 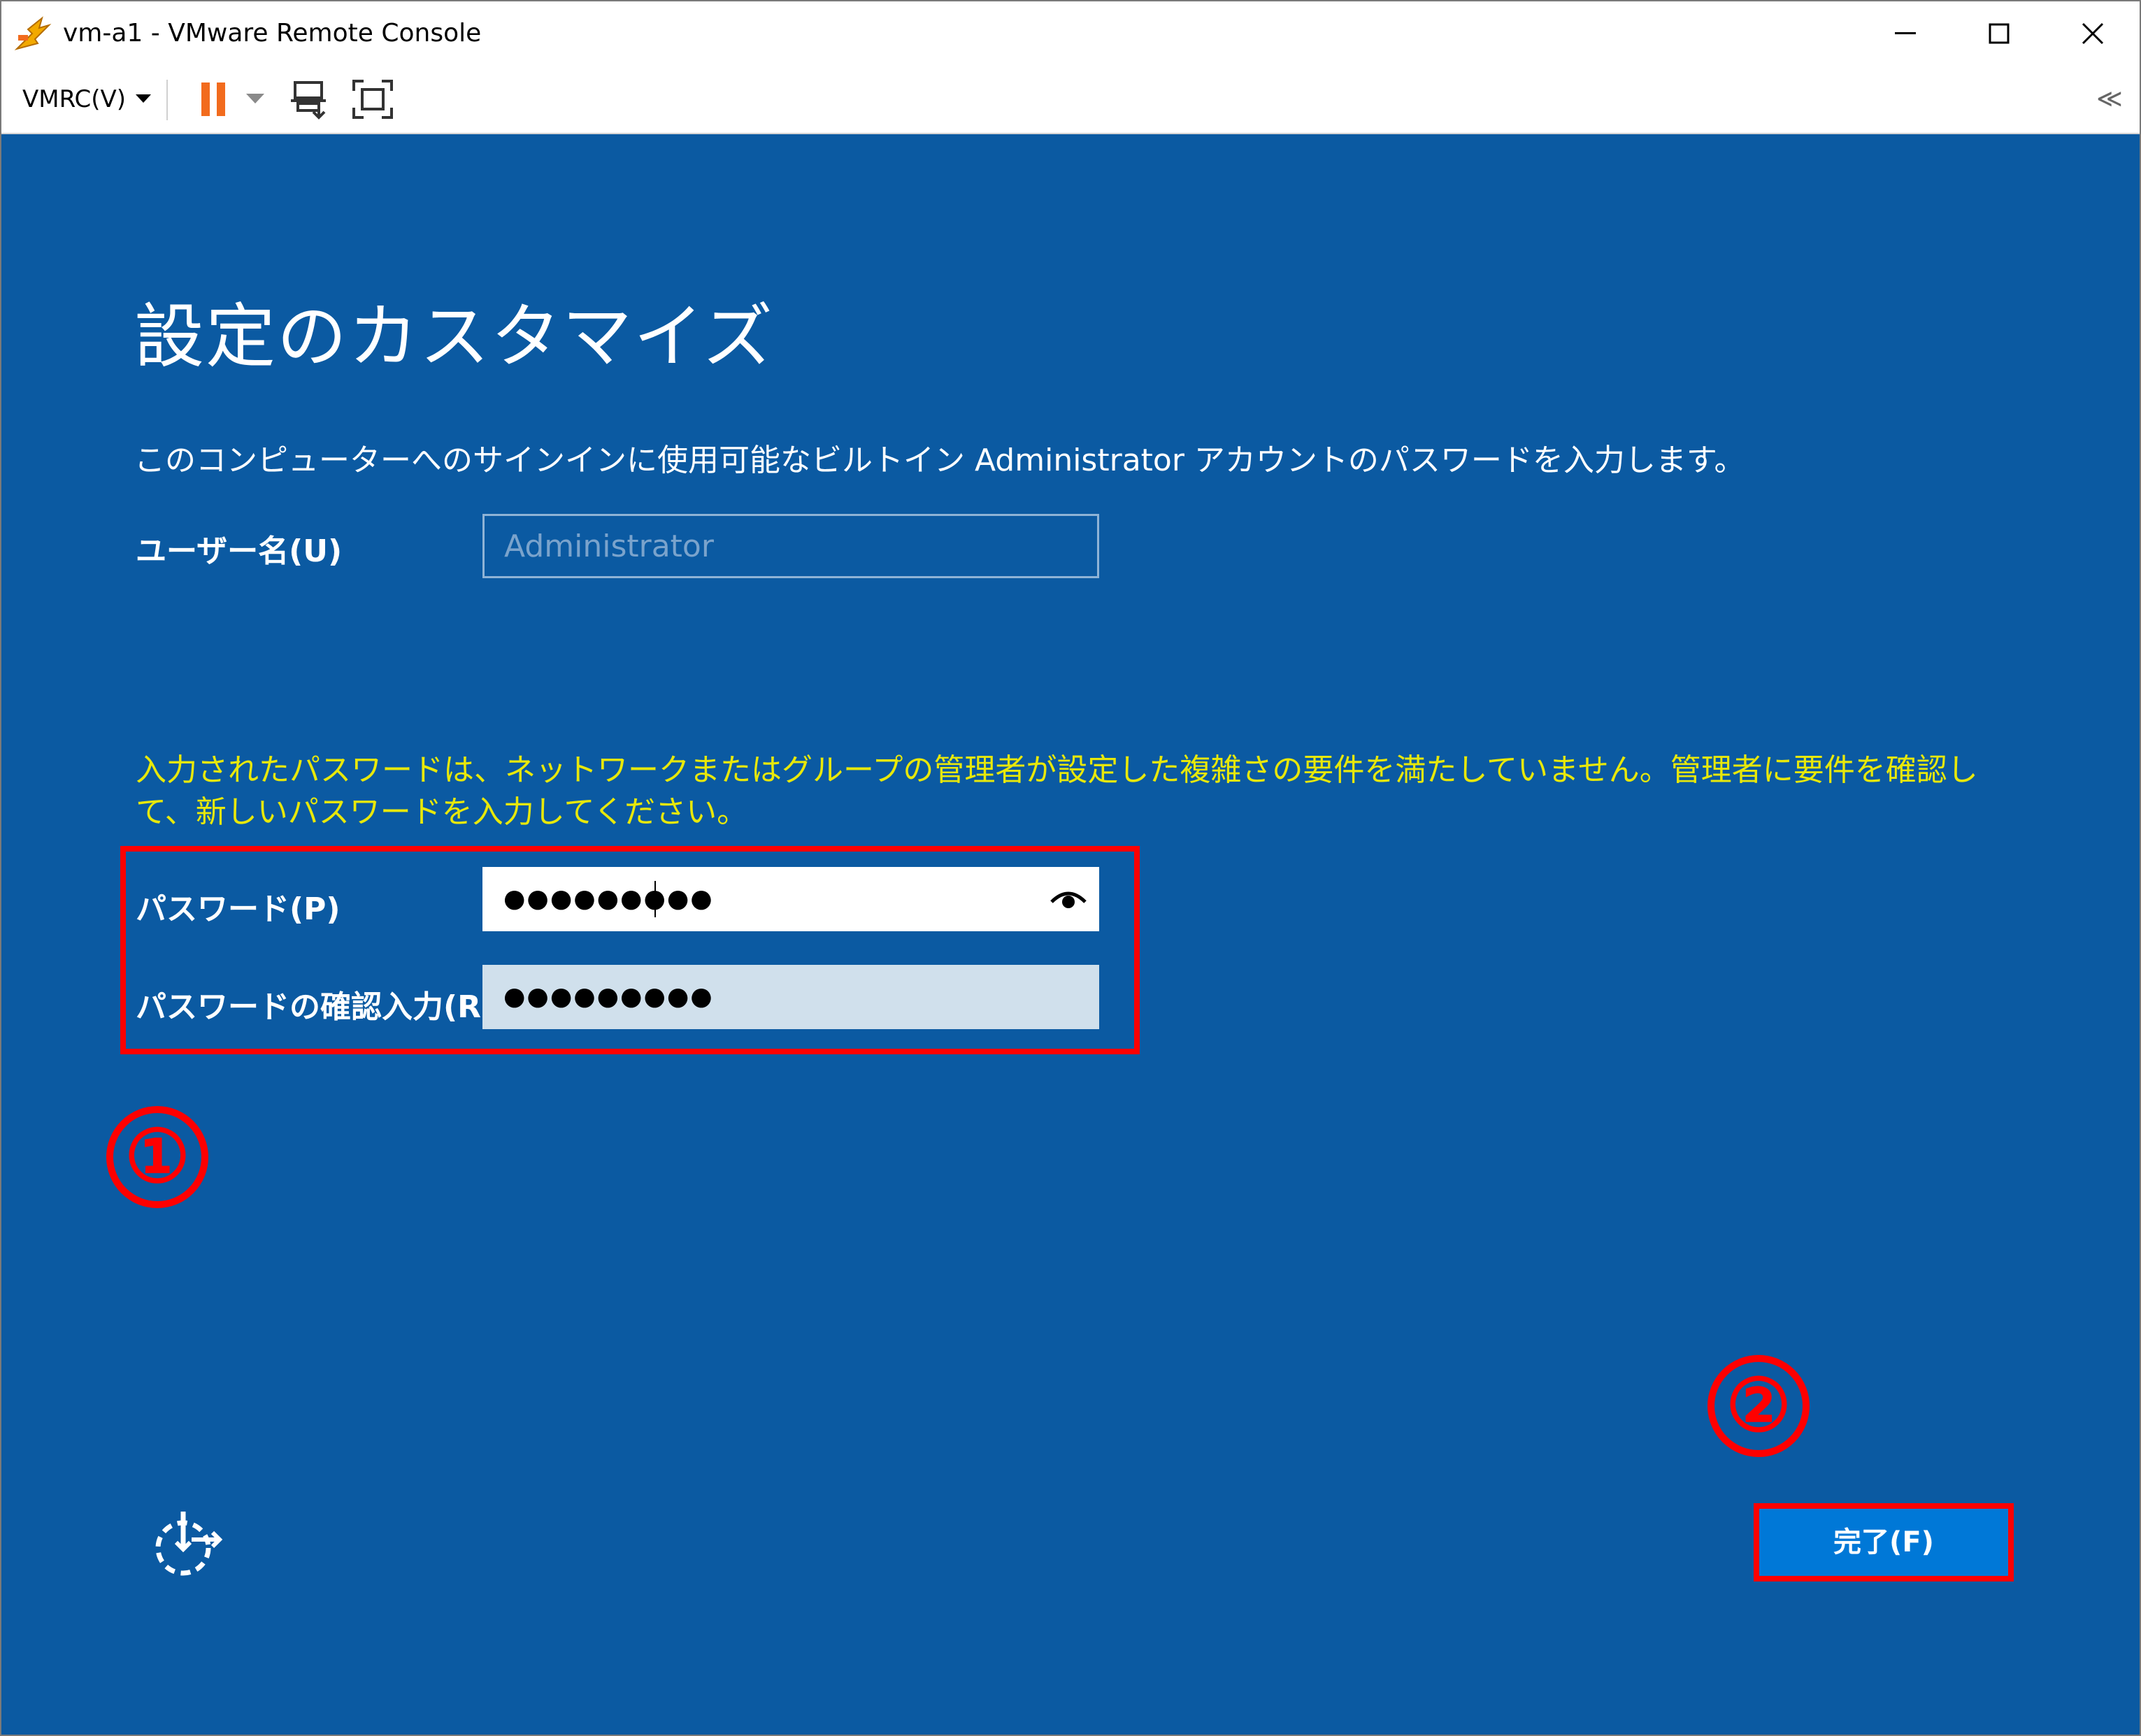 I want to click on pause-icon, so click(x=214, y=99).